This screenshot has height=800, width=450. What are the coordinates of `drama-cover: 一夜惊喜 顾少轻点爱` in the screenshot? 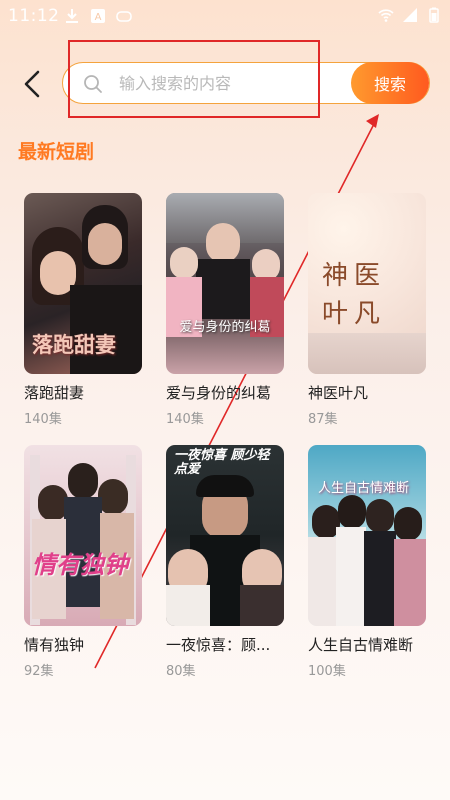 It's located at (225, 535).